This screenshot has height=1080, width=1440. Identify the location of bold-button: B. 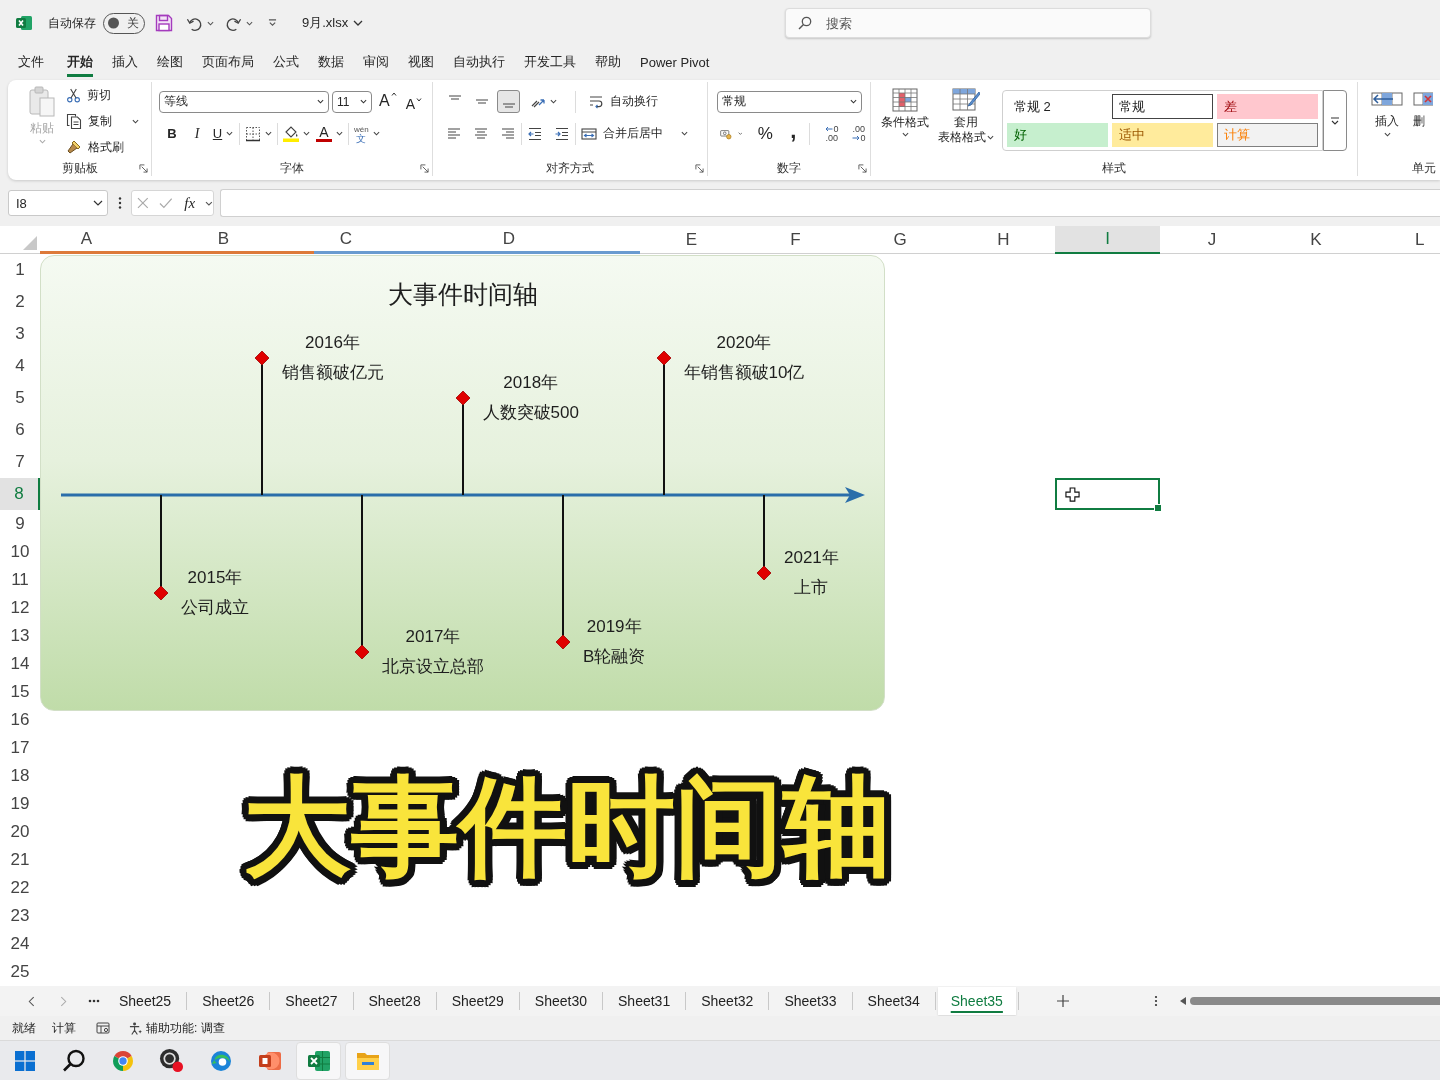
(172, 133).